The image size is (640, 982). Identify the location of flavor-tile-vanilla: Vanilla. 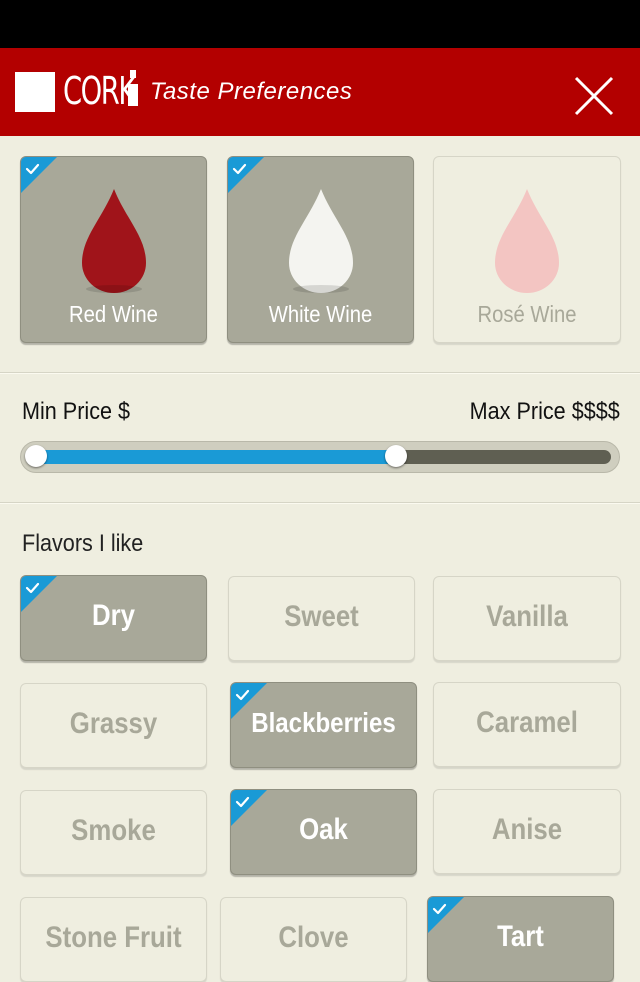
(527, 618).